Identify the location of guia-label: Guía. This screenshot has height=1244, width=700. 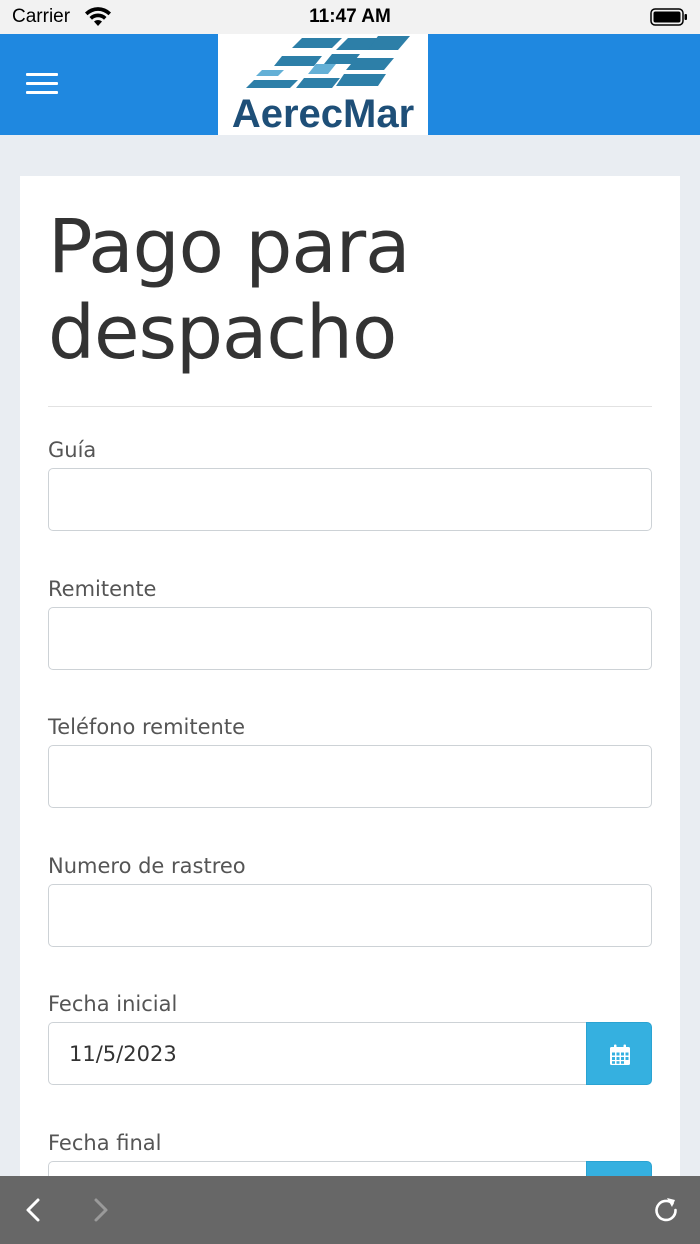
(72, 450).